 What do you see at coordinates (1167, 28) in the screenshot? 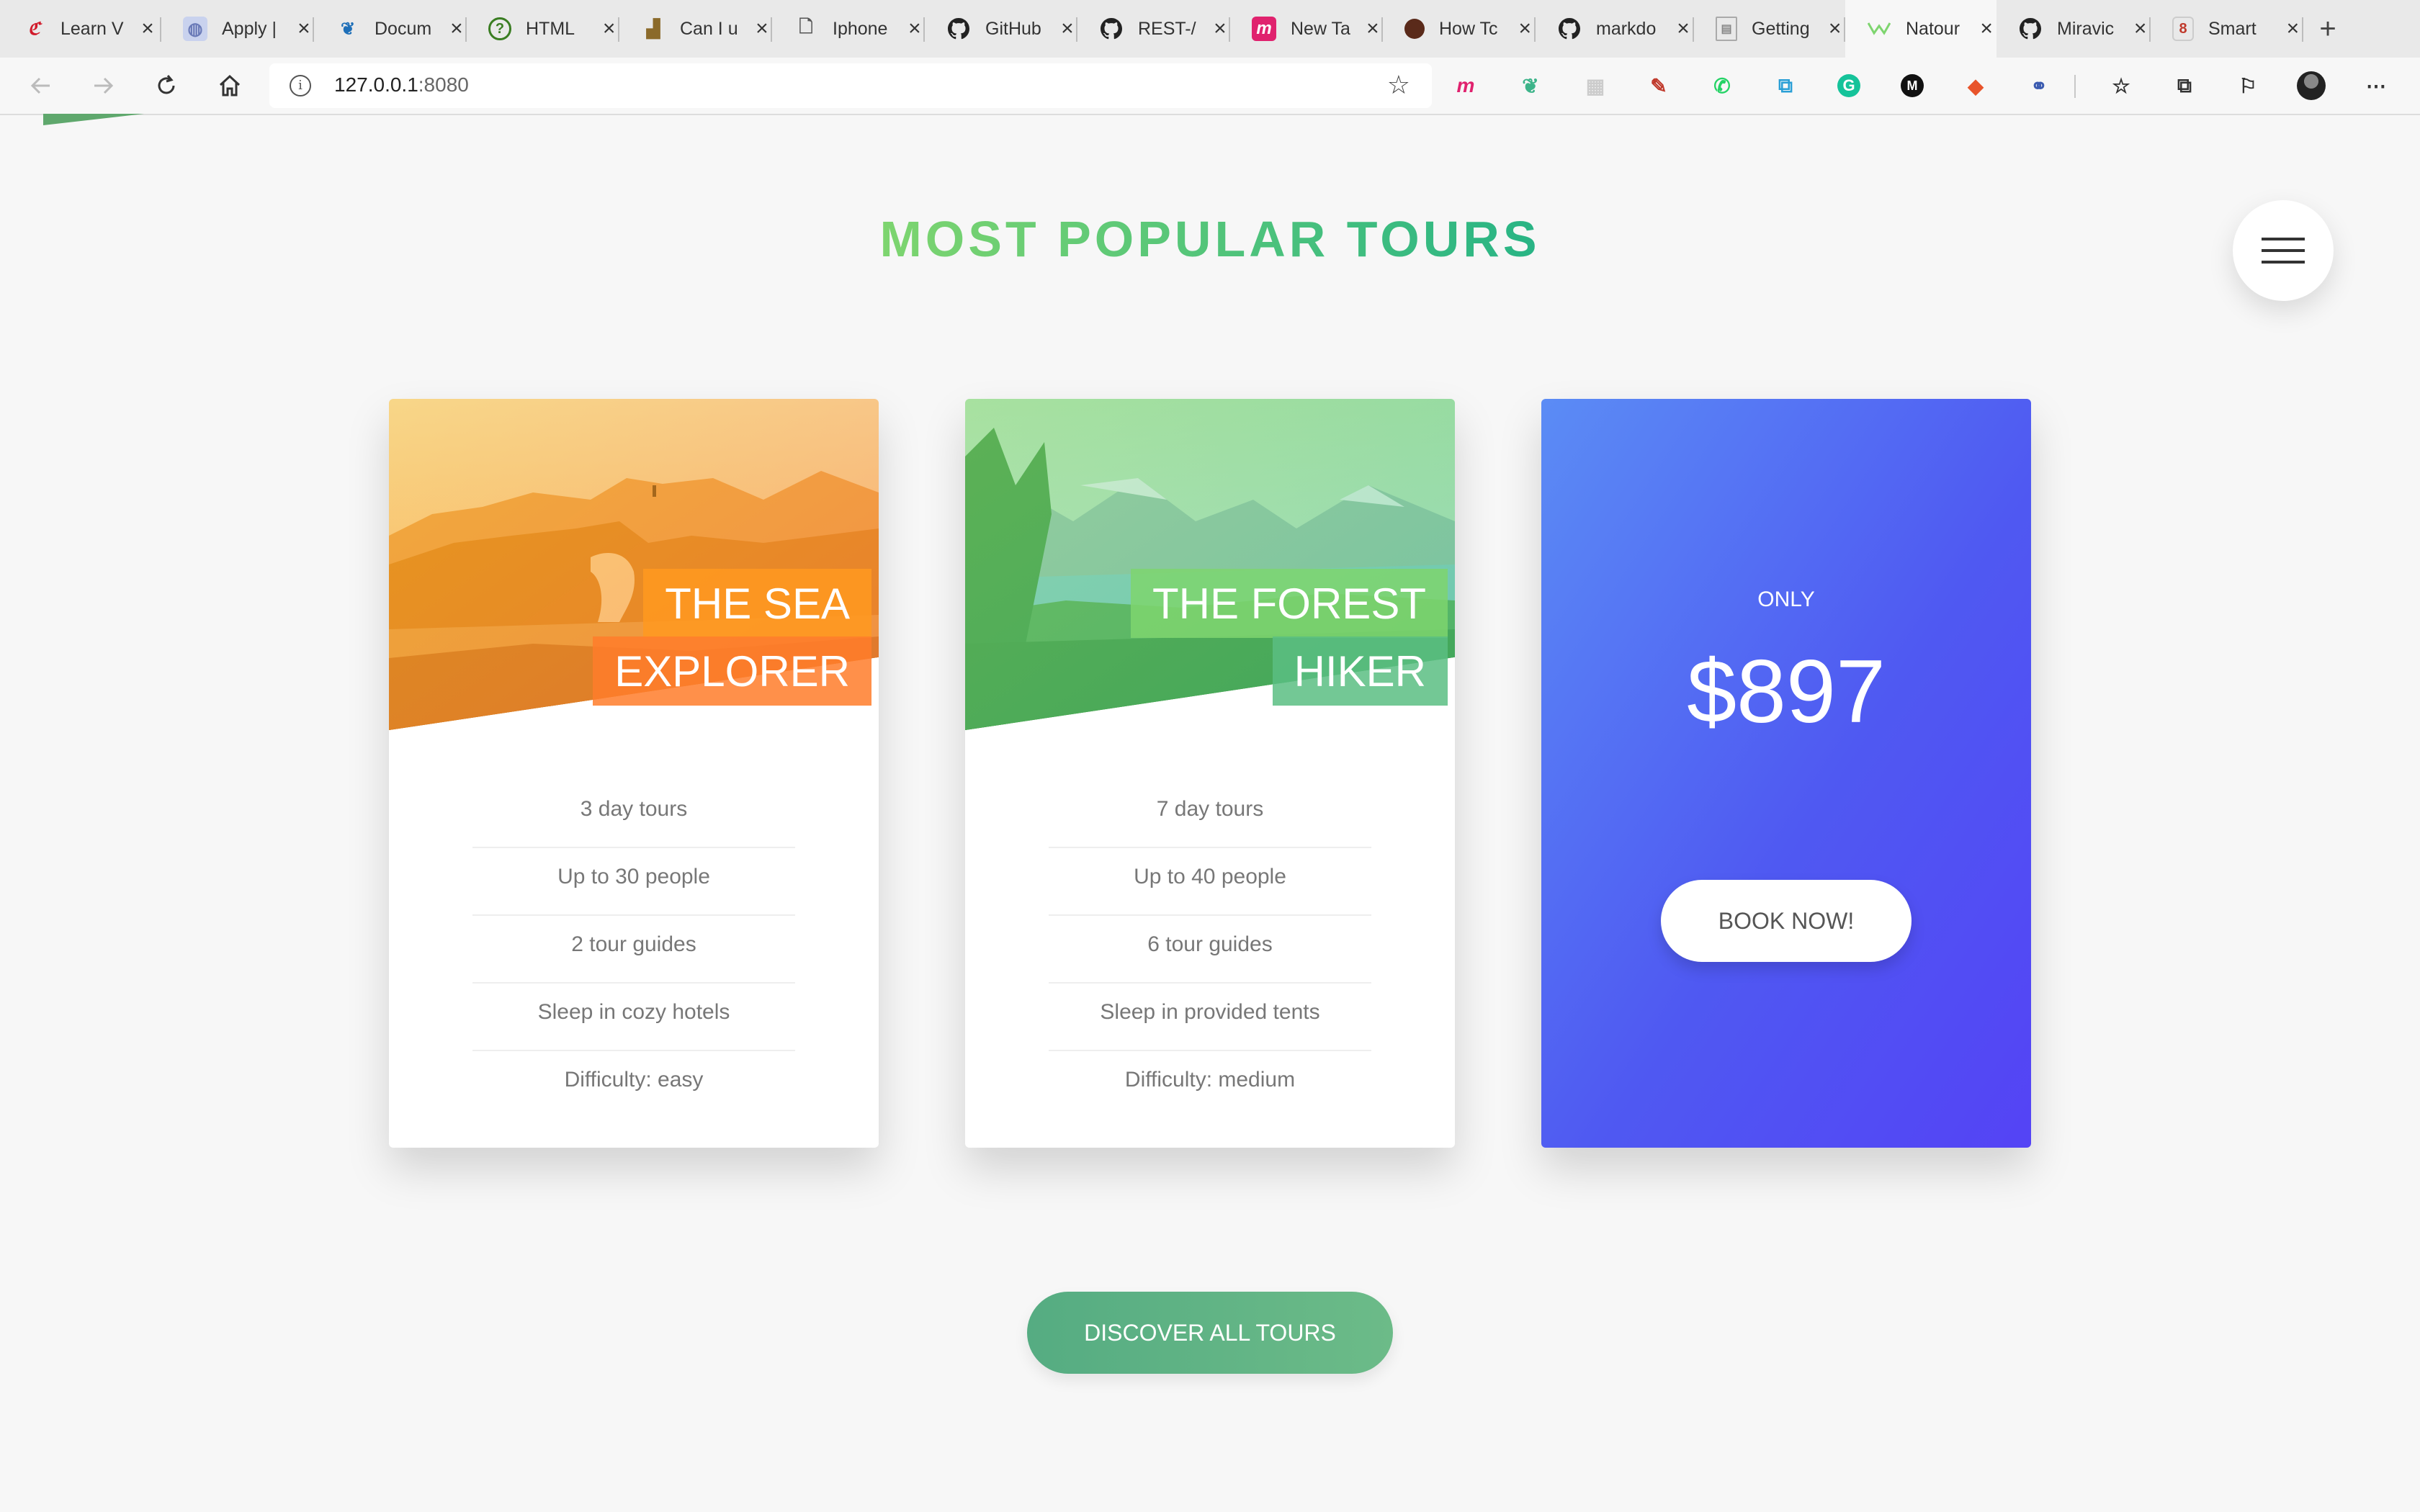
I see `tab-title: REST-/` at bounding box center [1167, 28].